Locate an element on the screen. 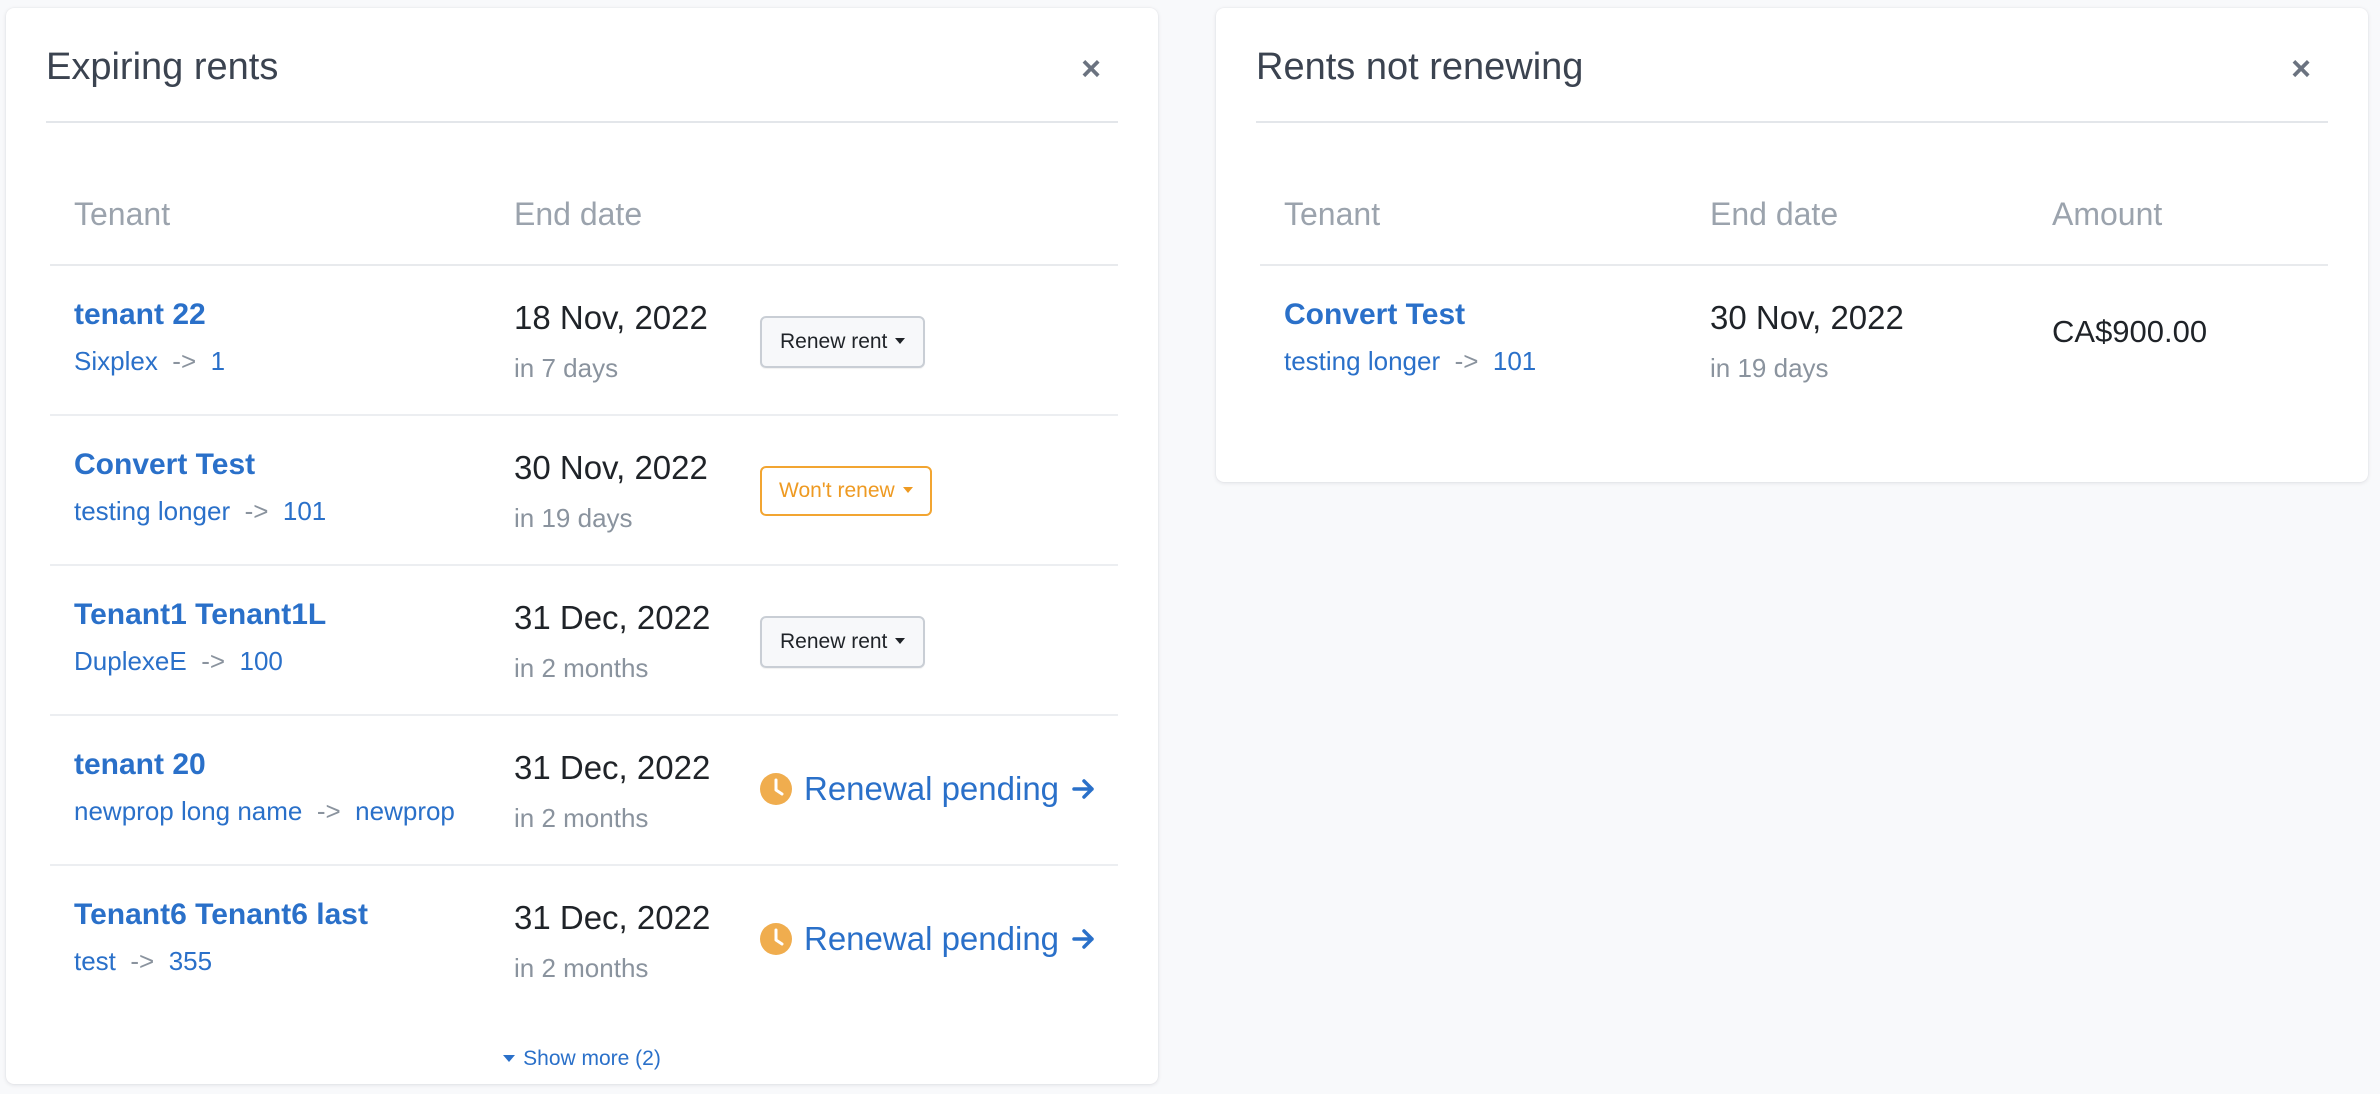 The width and height of the screenshot is (2380, 1094). unit-link: 1 is located at coordinates (218, 361).